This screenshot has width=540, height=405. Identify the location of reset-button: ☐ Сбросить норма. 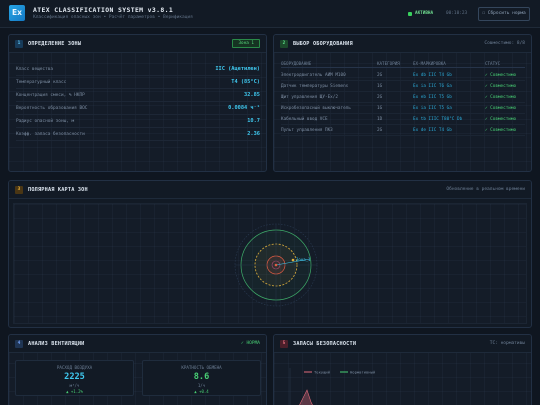
(504, 14).